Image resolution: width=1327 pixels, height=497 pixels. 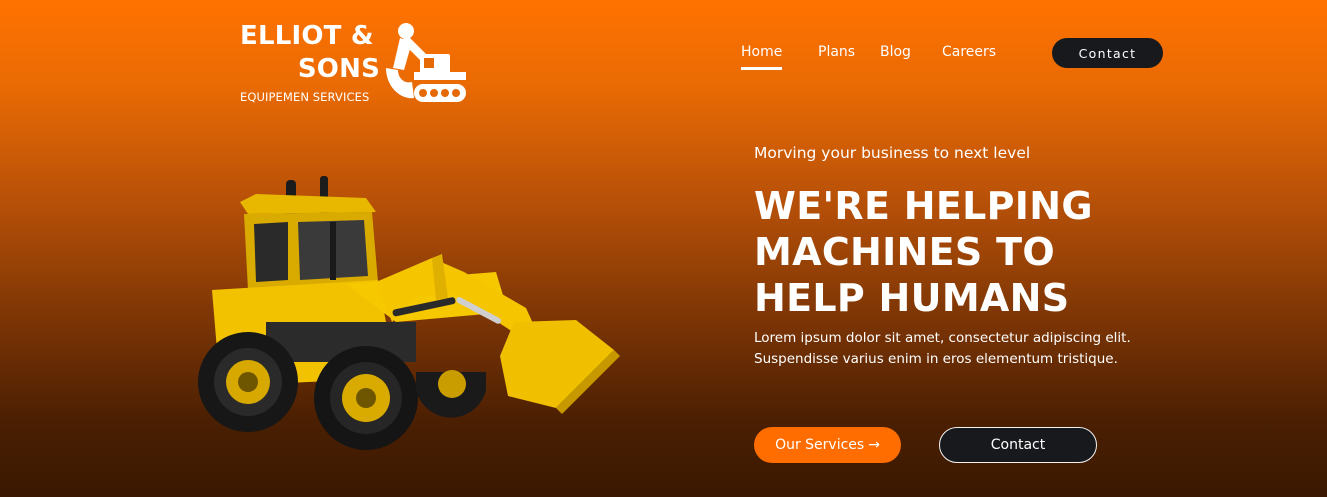 I want to click on hero-title-line: HELP HUMANS, so click(x=912, y=298).